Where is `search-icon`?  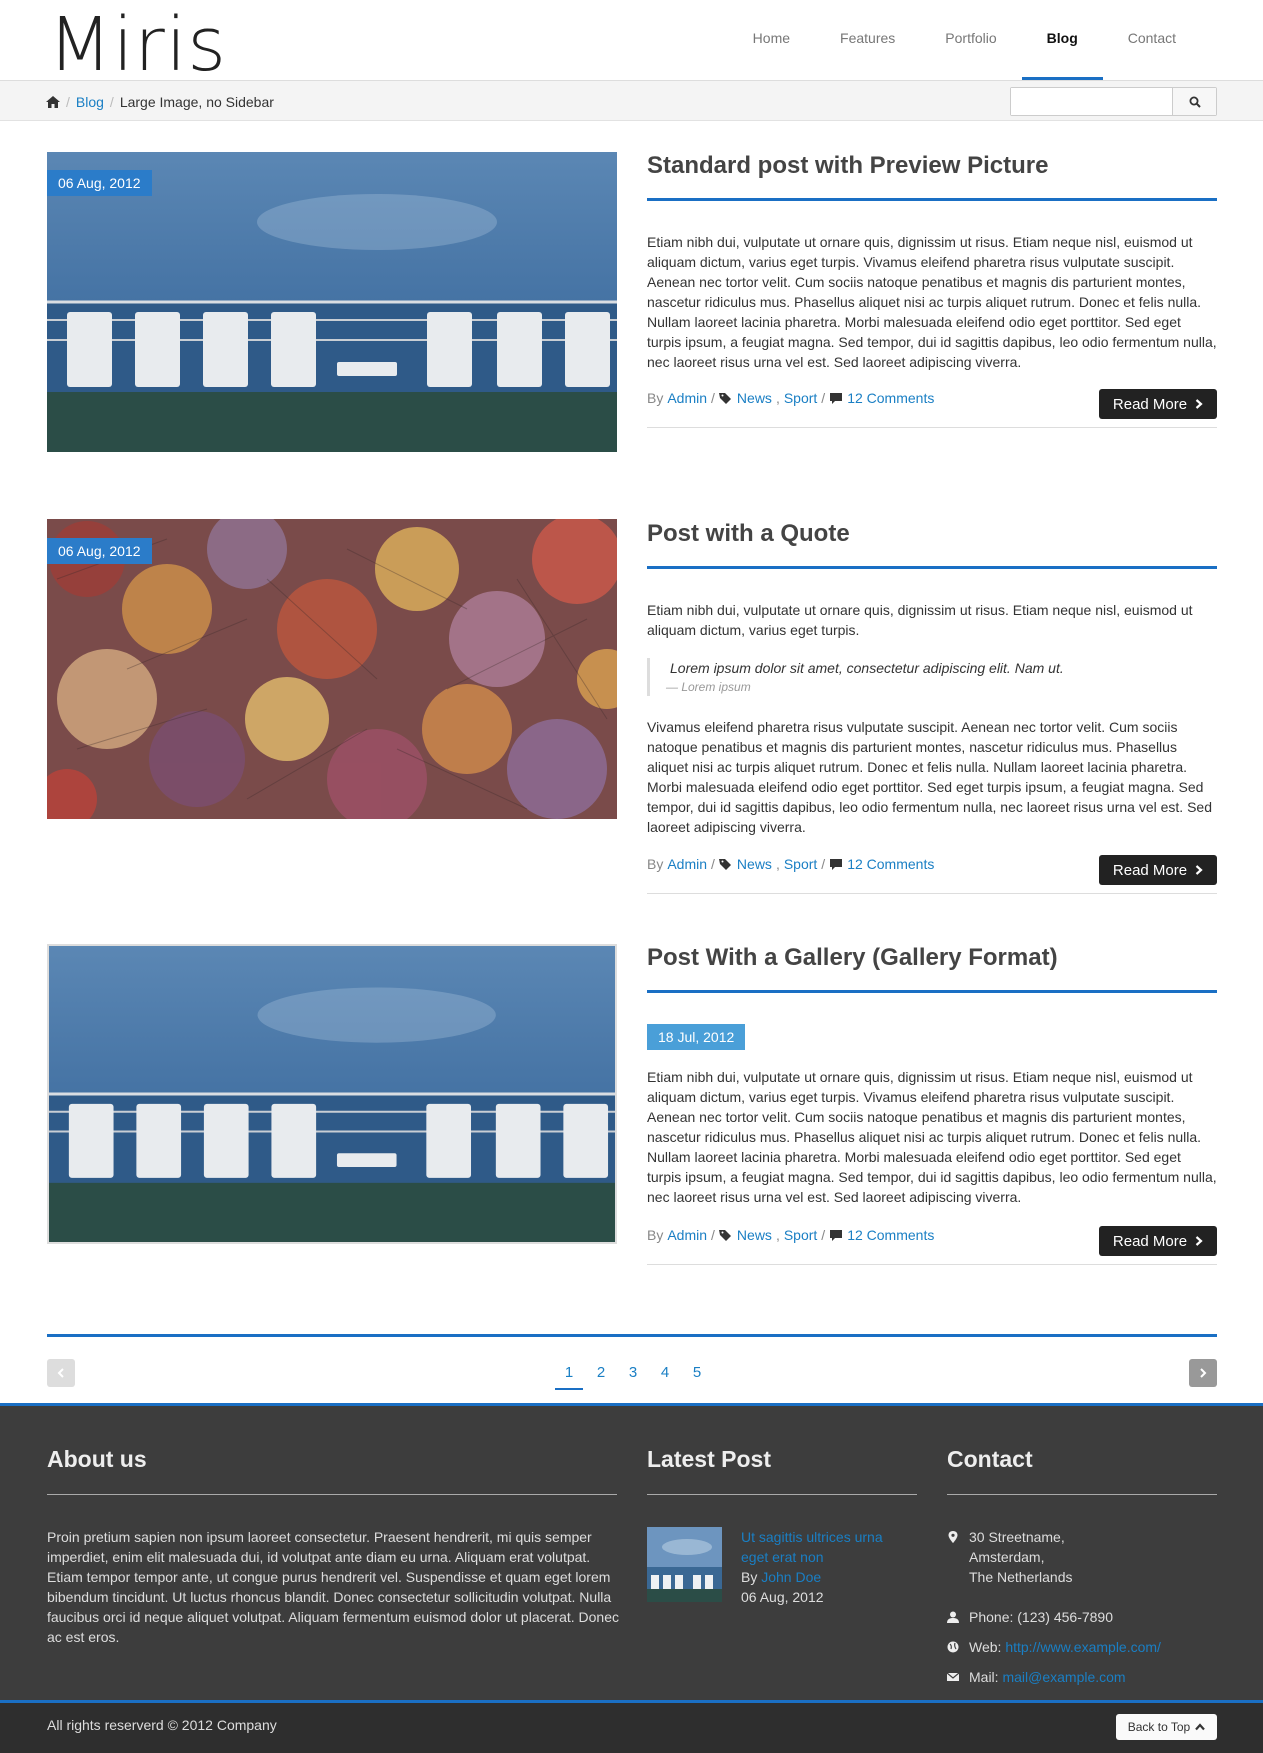
search-icon is located at coordinates (1195, 102).